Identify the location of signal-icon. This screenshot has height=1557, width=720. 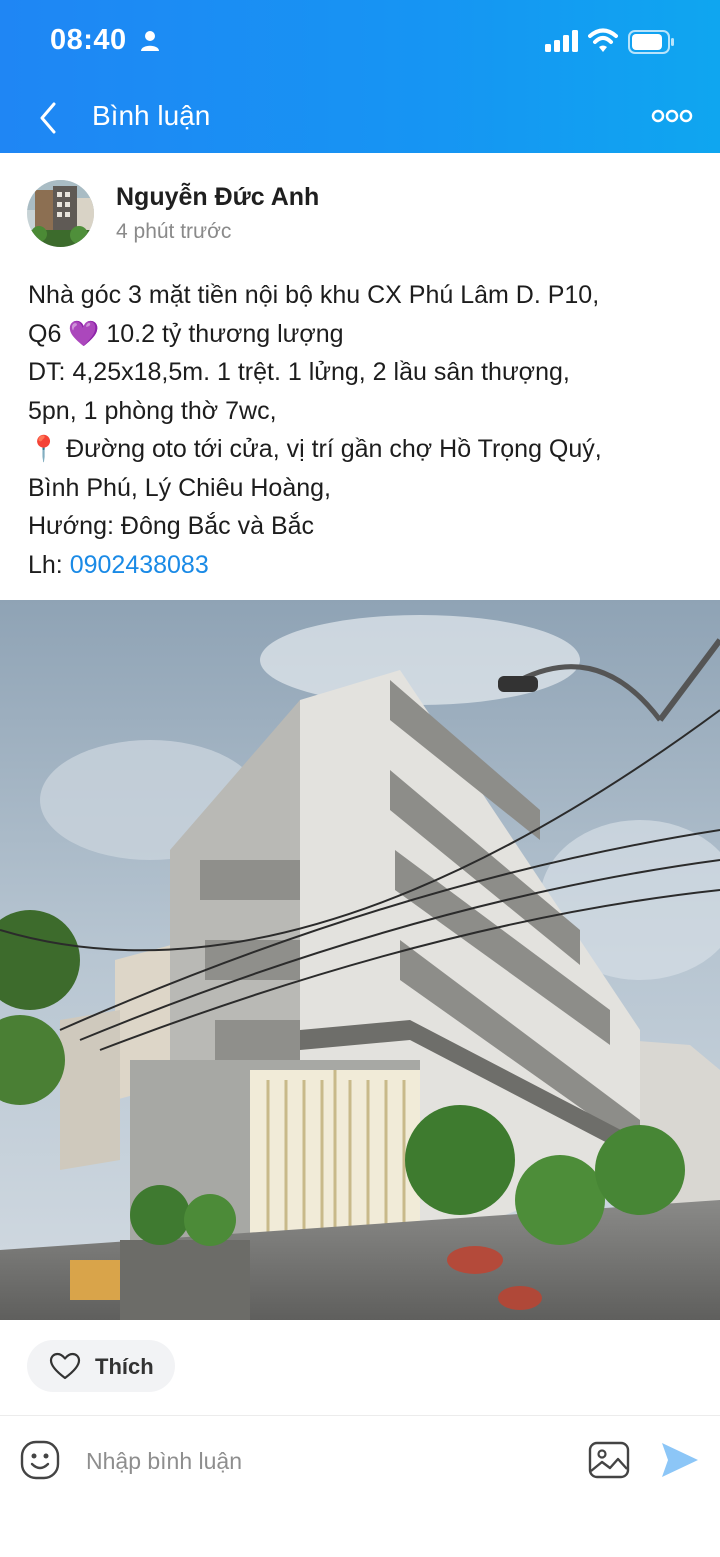
(561, 41).